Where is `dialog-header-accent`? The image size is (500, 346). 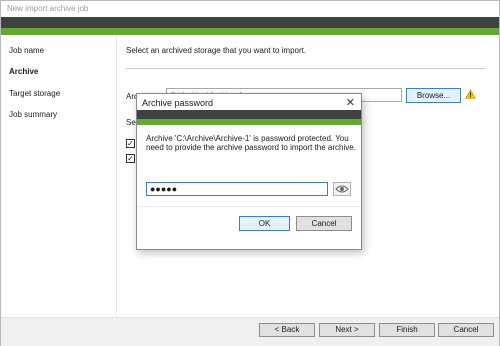
dialog-header-accent is located at coordinates (249, 122).